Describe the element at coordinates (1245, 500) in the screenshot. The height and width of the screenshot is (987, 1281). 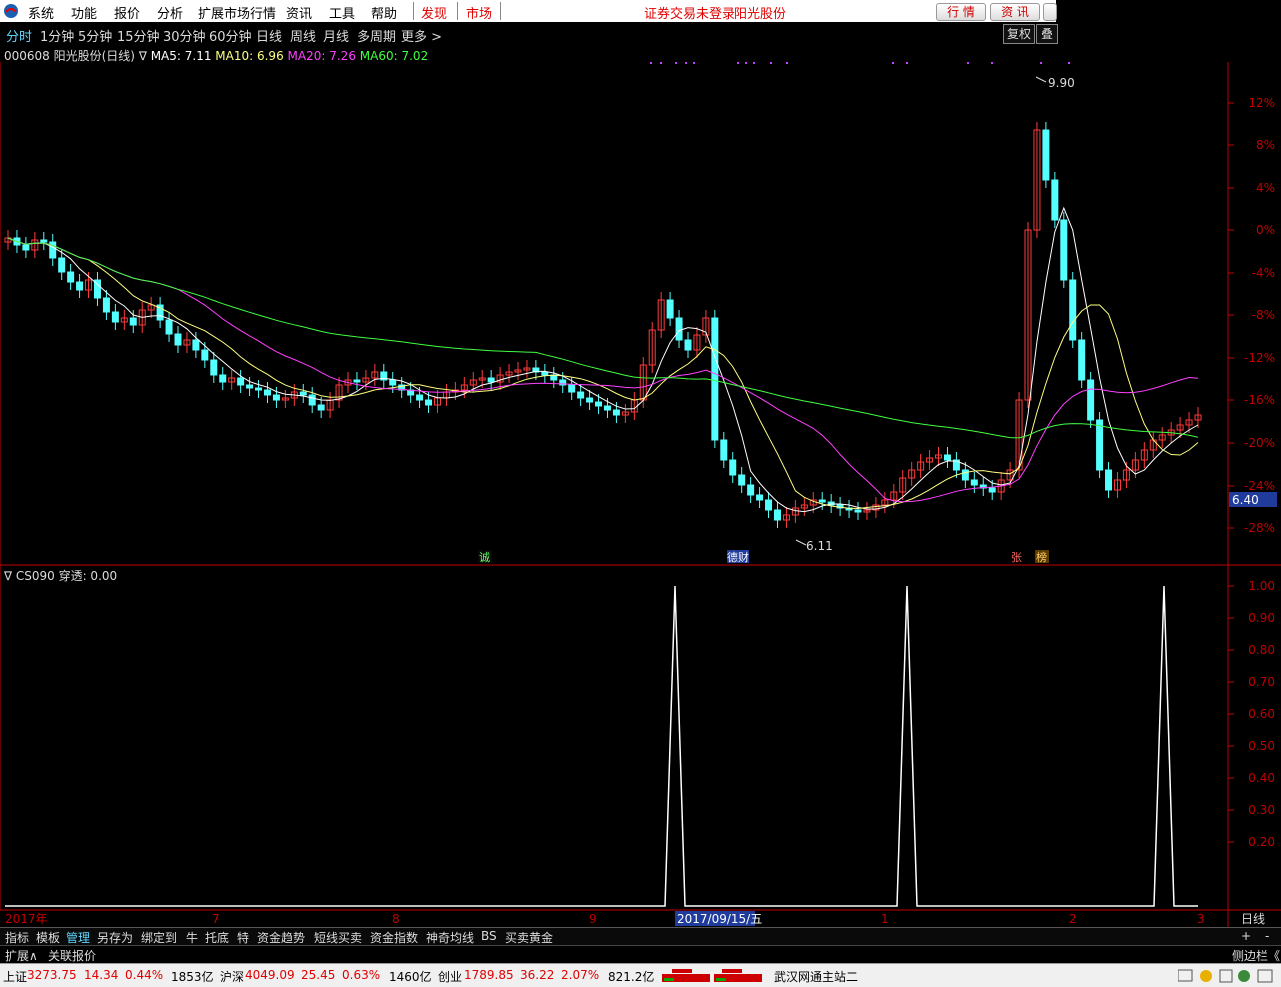
I see `current-price-label: 6.40` at that location.